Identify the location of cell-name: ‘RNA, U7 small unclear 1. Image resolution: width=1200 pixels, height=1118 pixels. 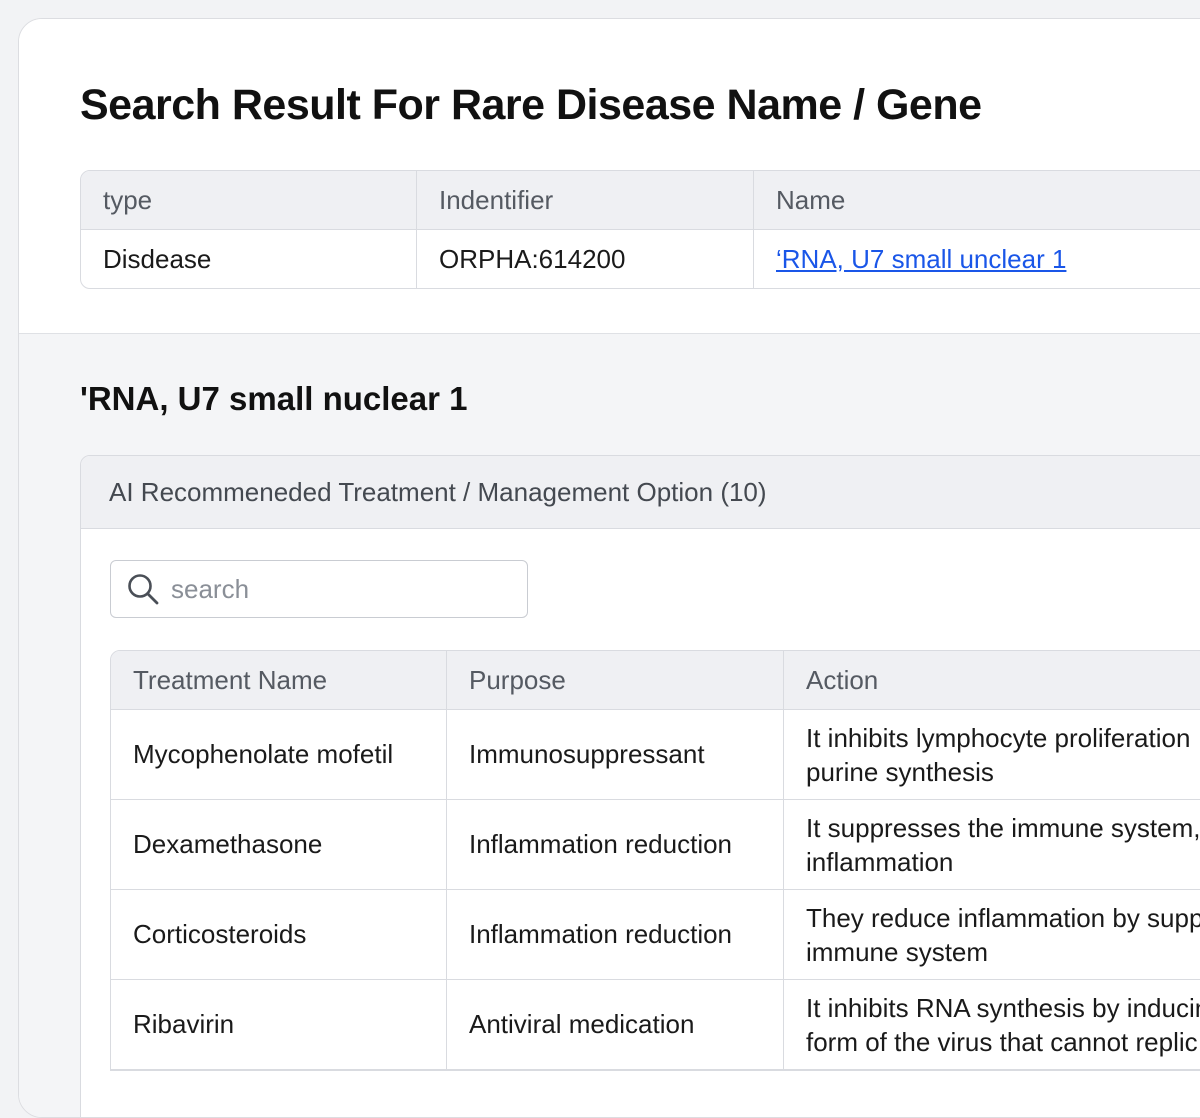
(977, 259).